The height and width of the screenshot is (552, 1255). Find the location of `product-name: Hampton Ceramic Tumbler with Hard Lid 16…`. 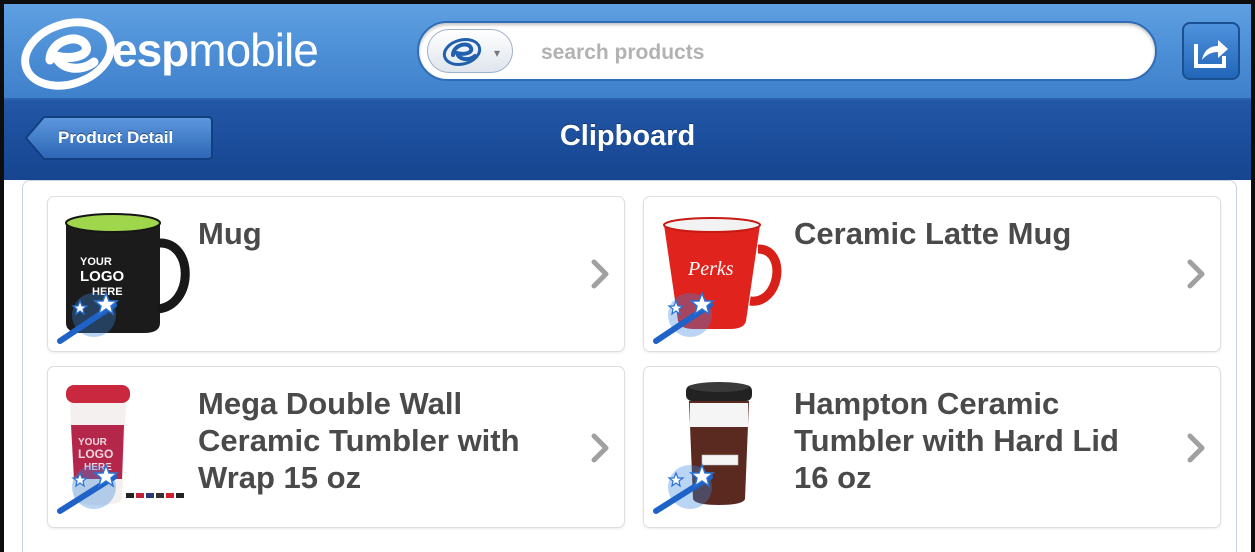

product-name: Hampton Ceramic Tumbler with Hard Lid 16… is located at coordinates (956, 440).